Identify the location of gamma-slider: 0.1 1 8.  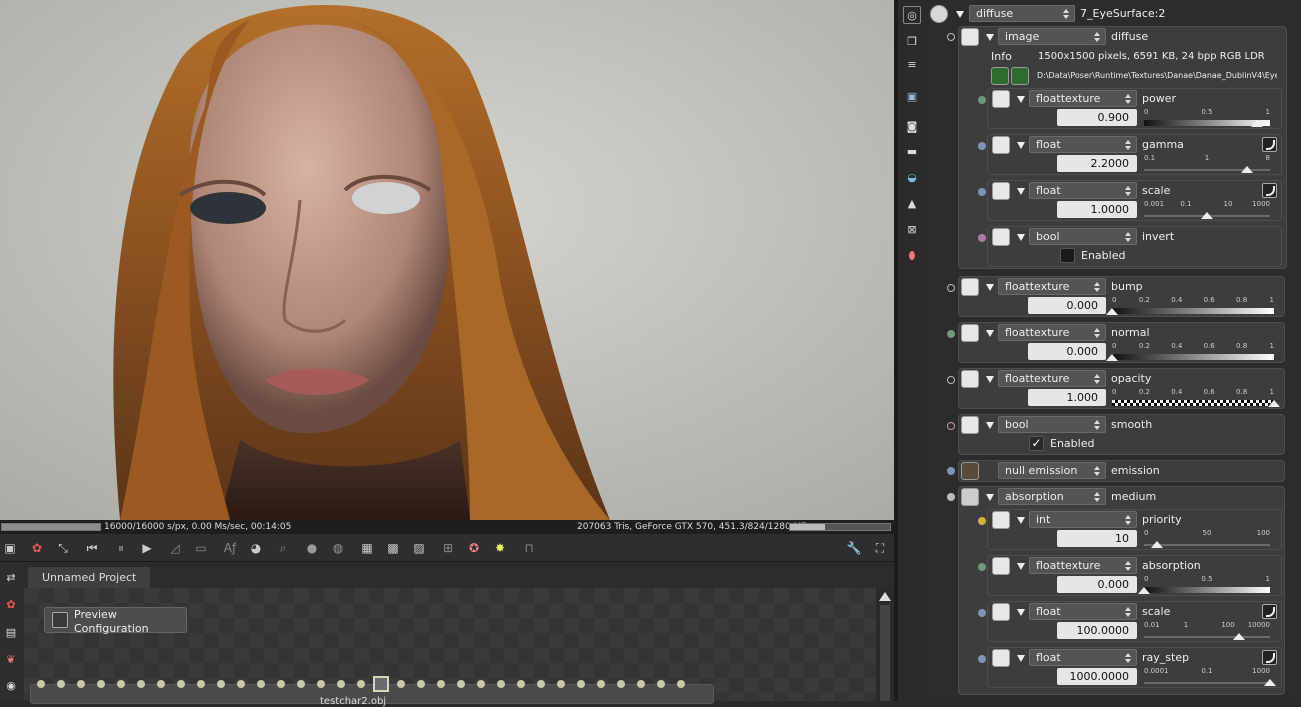
(1207, 165).